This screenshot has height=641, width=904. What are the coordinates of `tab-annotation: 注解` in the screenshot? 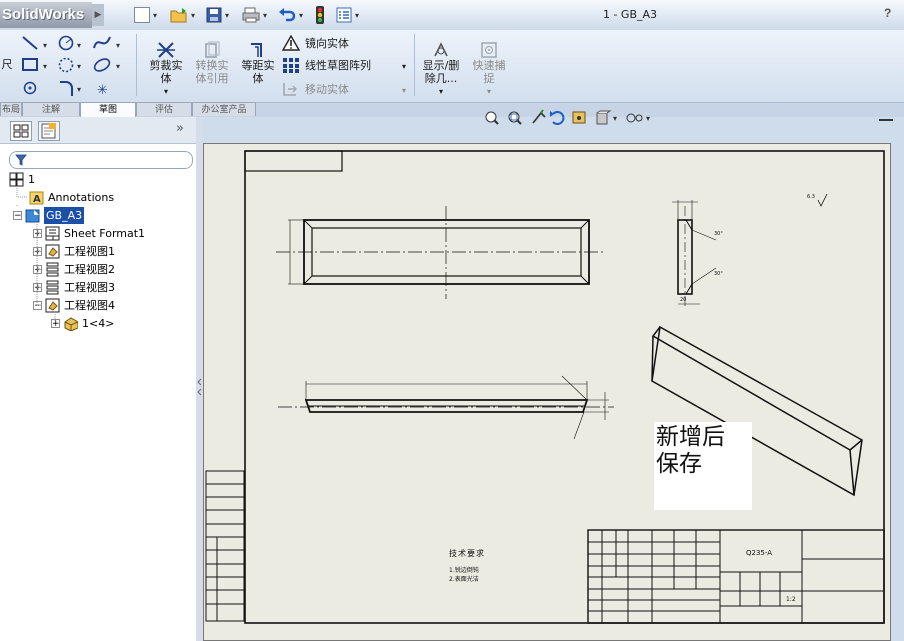 It's located at (51, 109).